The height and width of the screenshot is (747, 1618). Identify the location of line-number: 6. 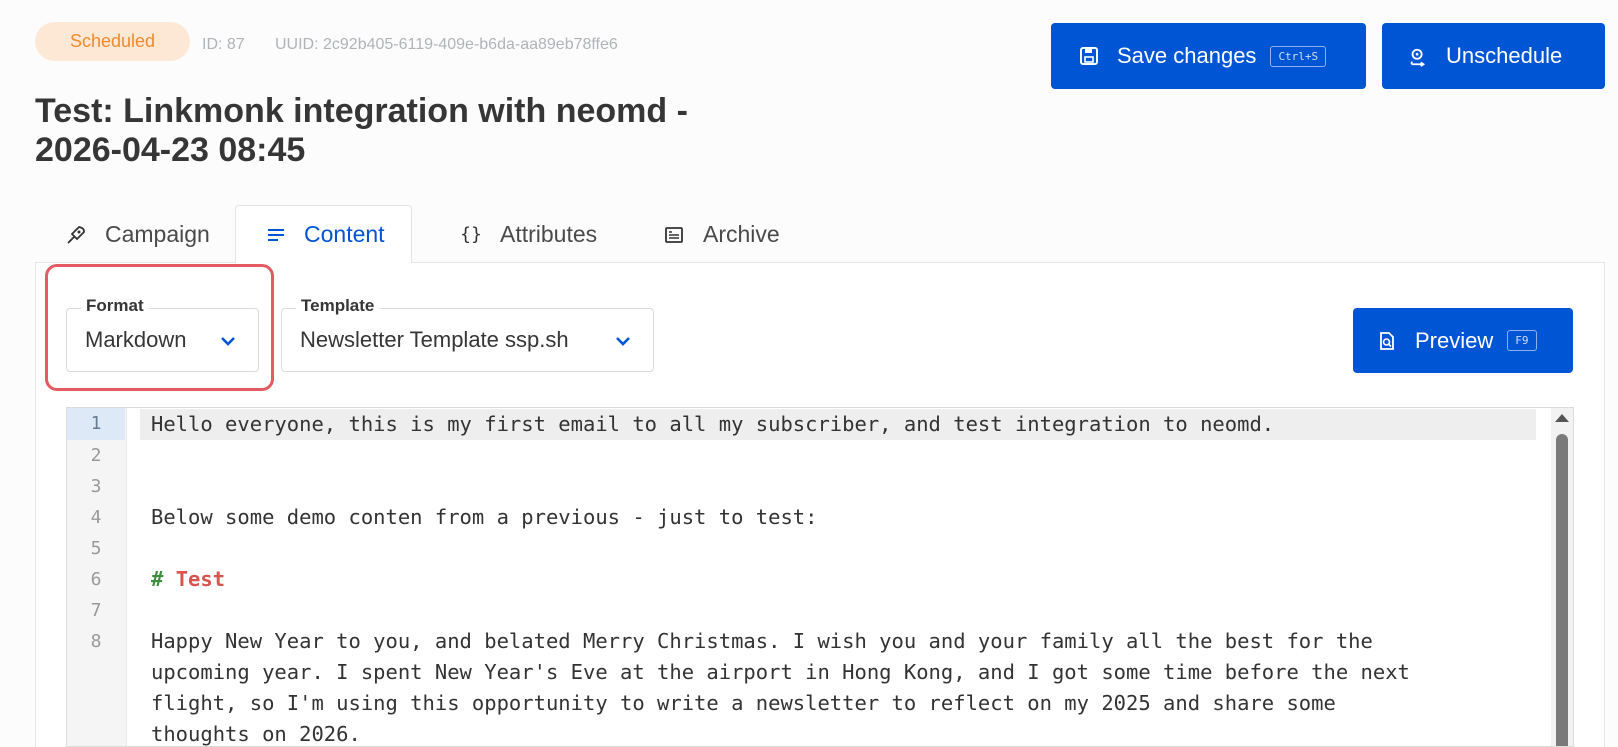
(96, 579).